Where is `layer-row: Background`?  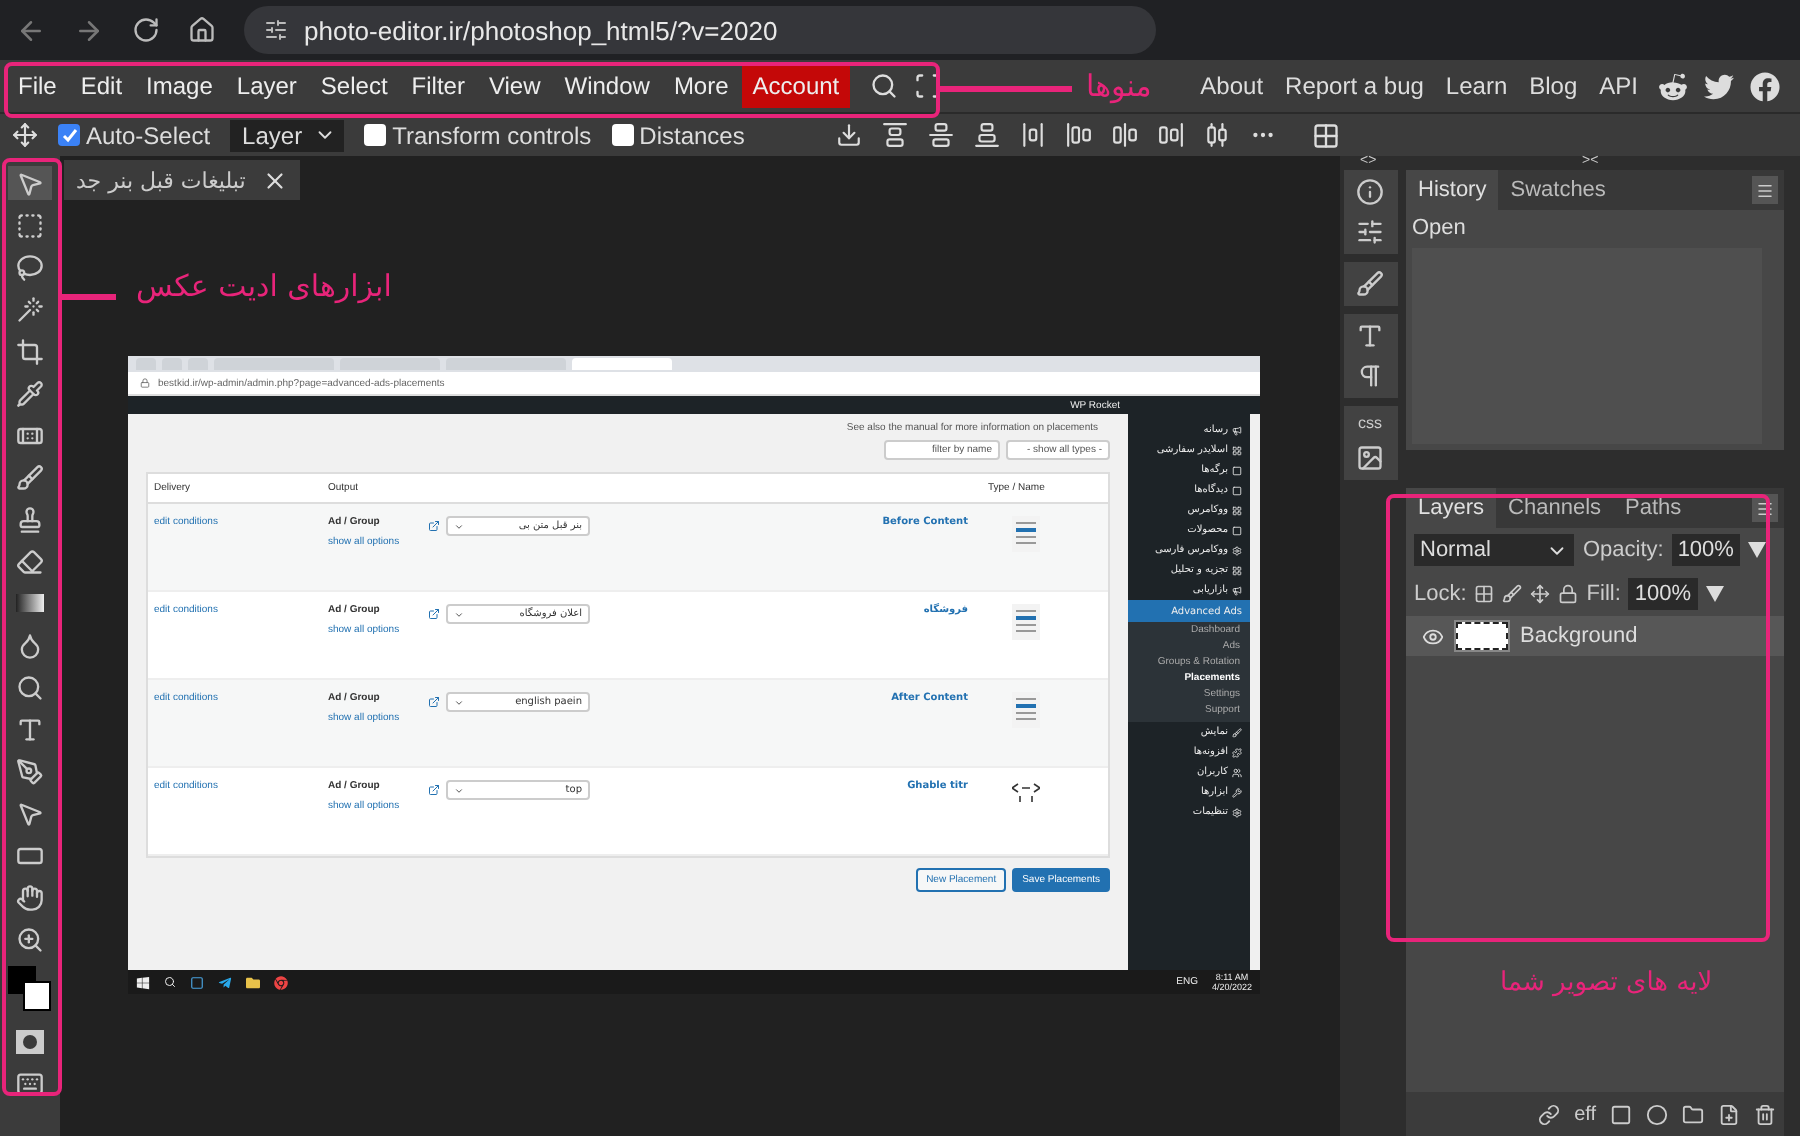 layer-row: Background is located at coordinates (1595, 636).